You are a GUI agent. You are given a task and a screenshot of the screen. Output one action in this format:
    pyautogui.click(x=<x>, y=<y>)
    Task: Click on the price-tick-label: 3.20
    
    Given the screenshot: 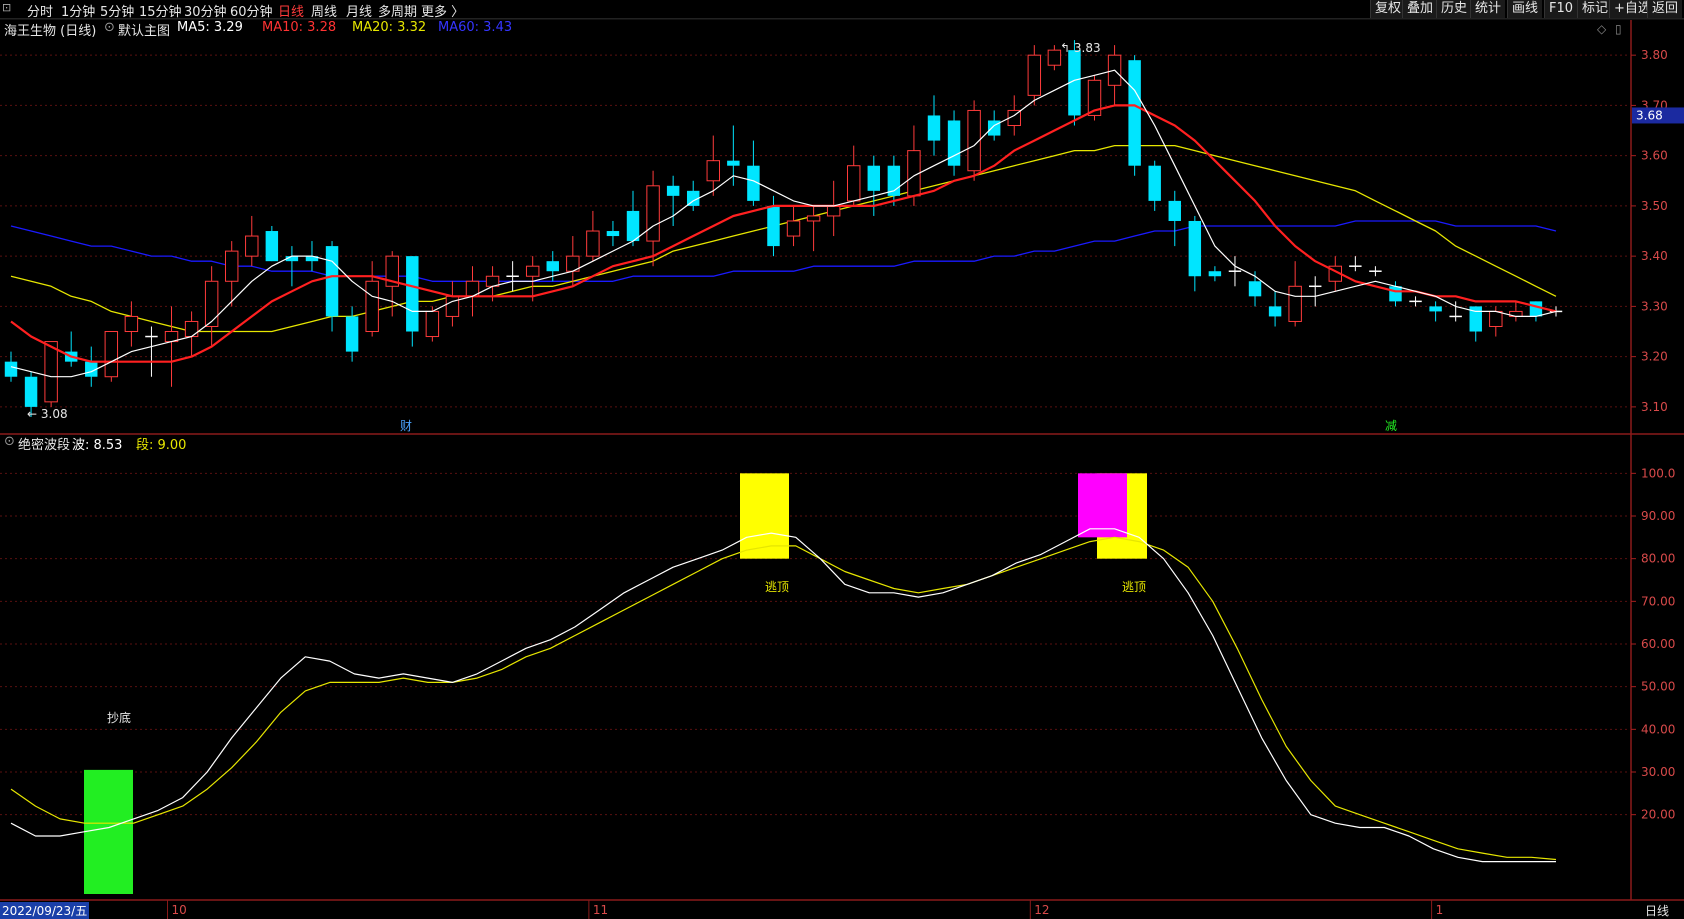 What is the action you would take?
    pyautogui.click(x=1654, y=357)
    